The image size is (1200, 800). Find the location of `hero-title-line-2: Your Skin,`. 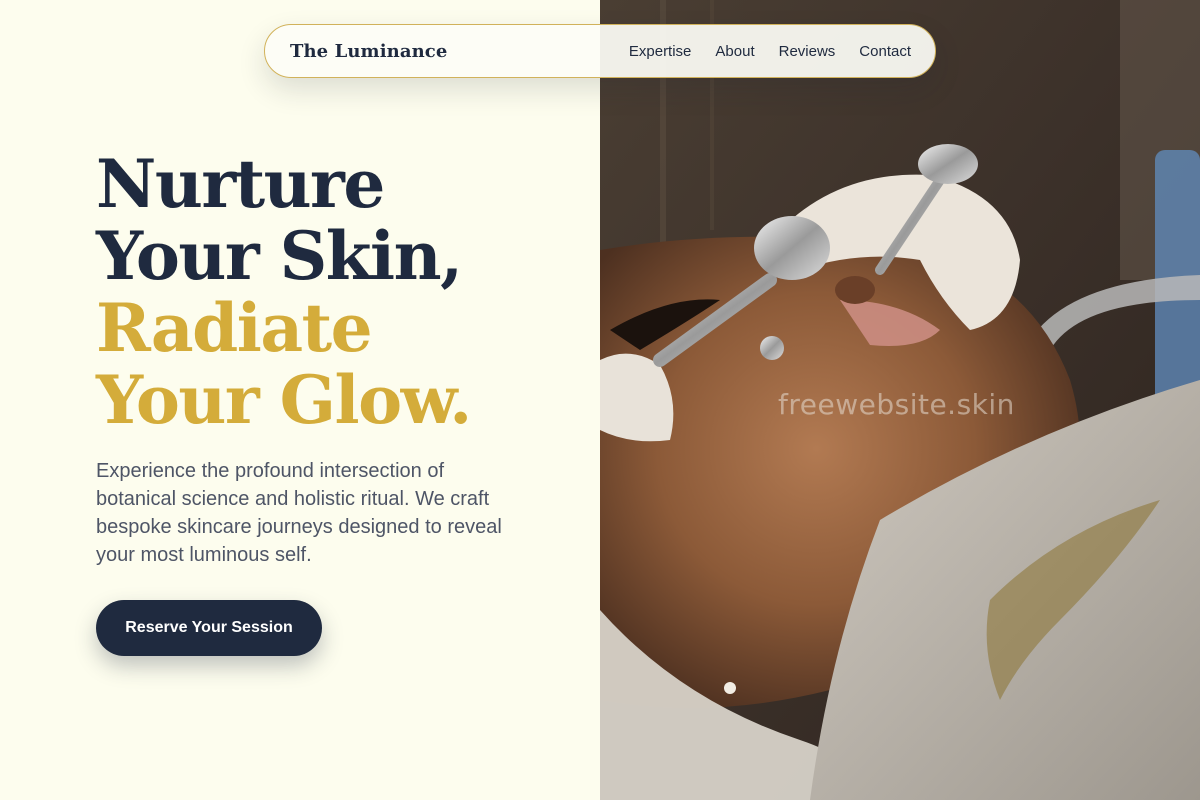

hero-title-line-2: Your Skin, is located at coordinates (279, 256).